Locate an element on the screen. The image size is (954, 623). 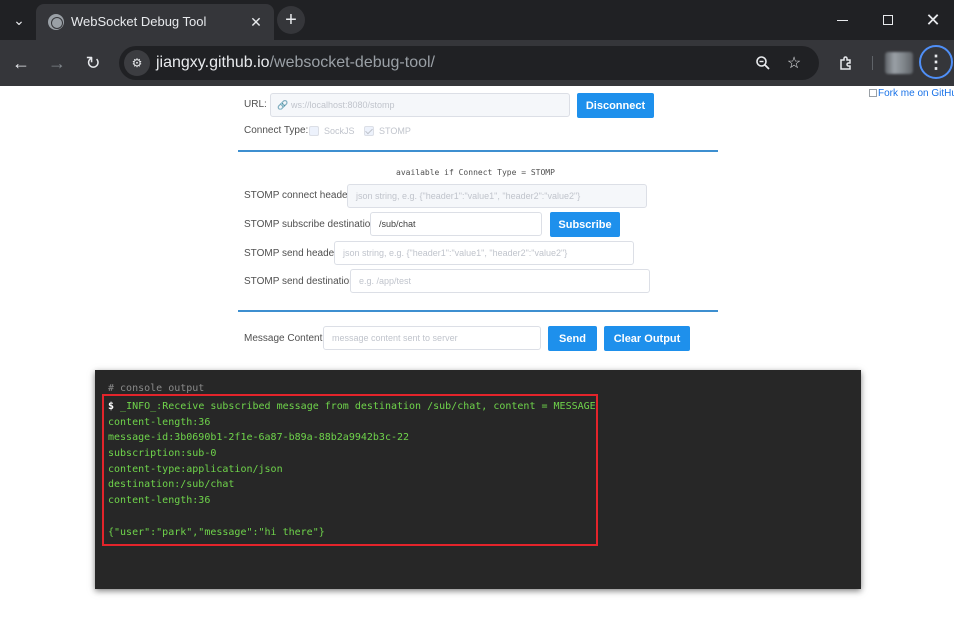
reload-icon: ↻ is located at coordinates (93, 63).